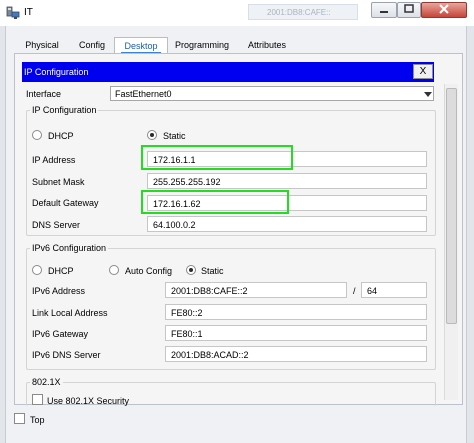 This screenshot has width=474, height=443. Describe the element at coordinates (3, 234) in the screenshot. I see `window-left-edge` at that location.